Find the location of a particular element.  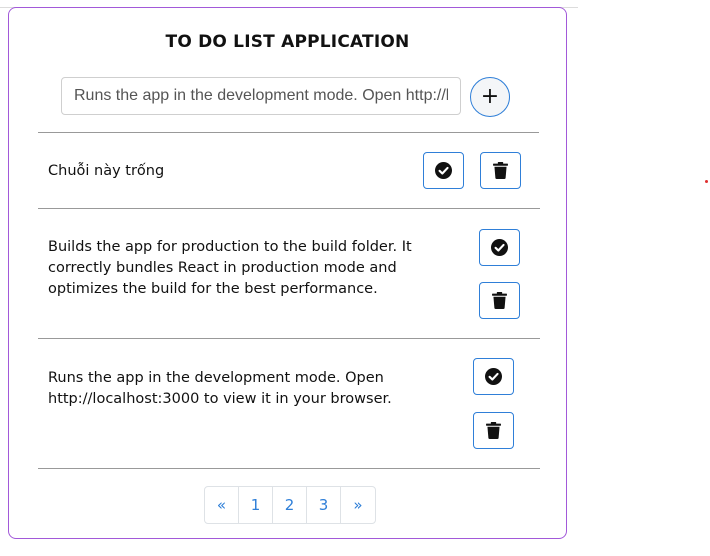

page-prev-link: « is located at coordinates (222, 505).